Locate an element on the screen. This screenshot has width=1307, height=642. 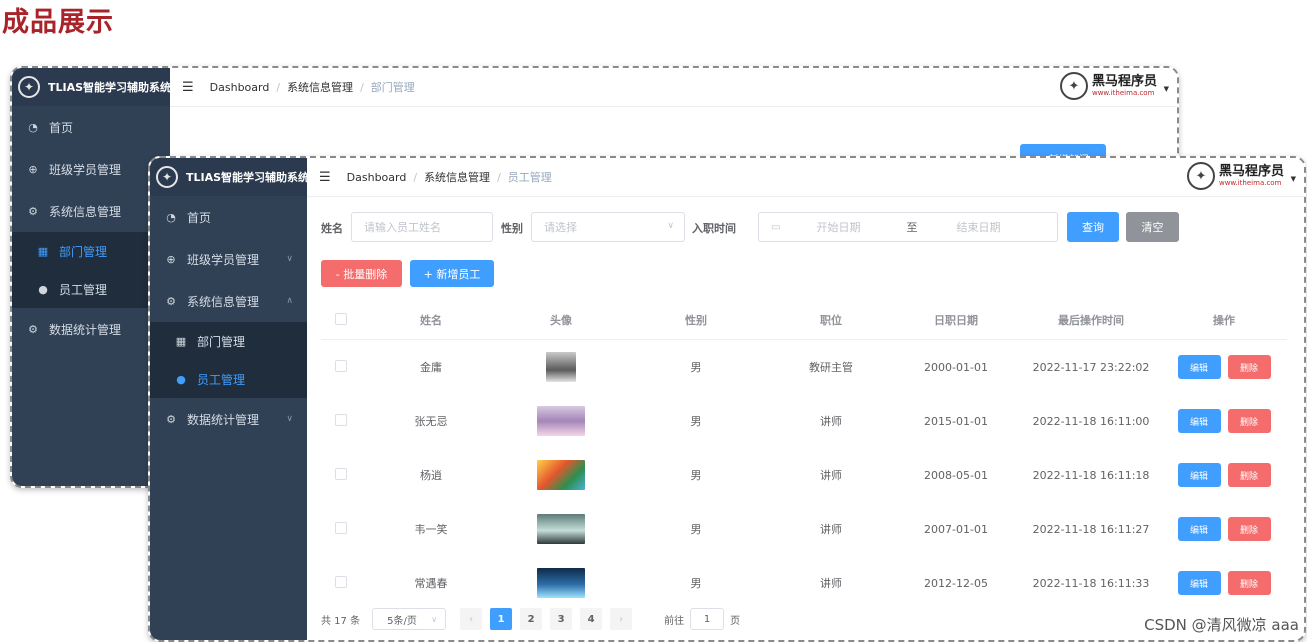
next-page-button: › is located at coordinates (621, 619).